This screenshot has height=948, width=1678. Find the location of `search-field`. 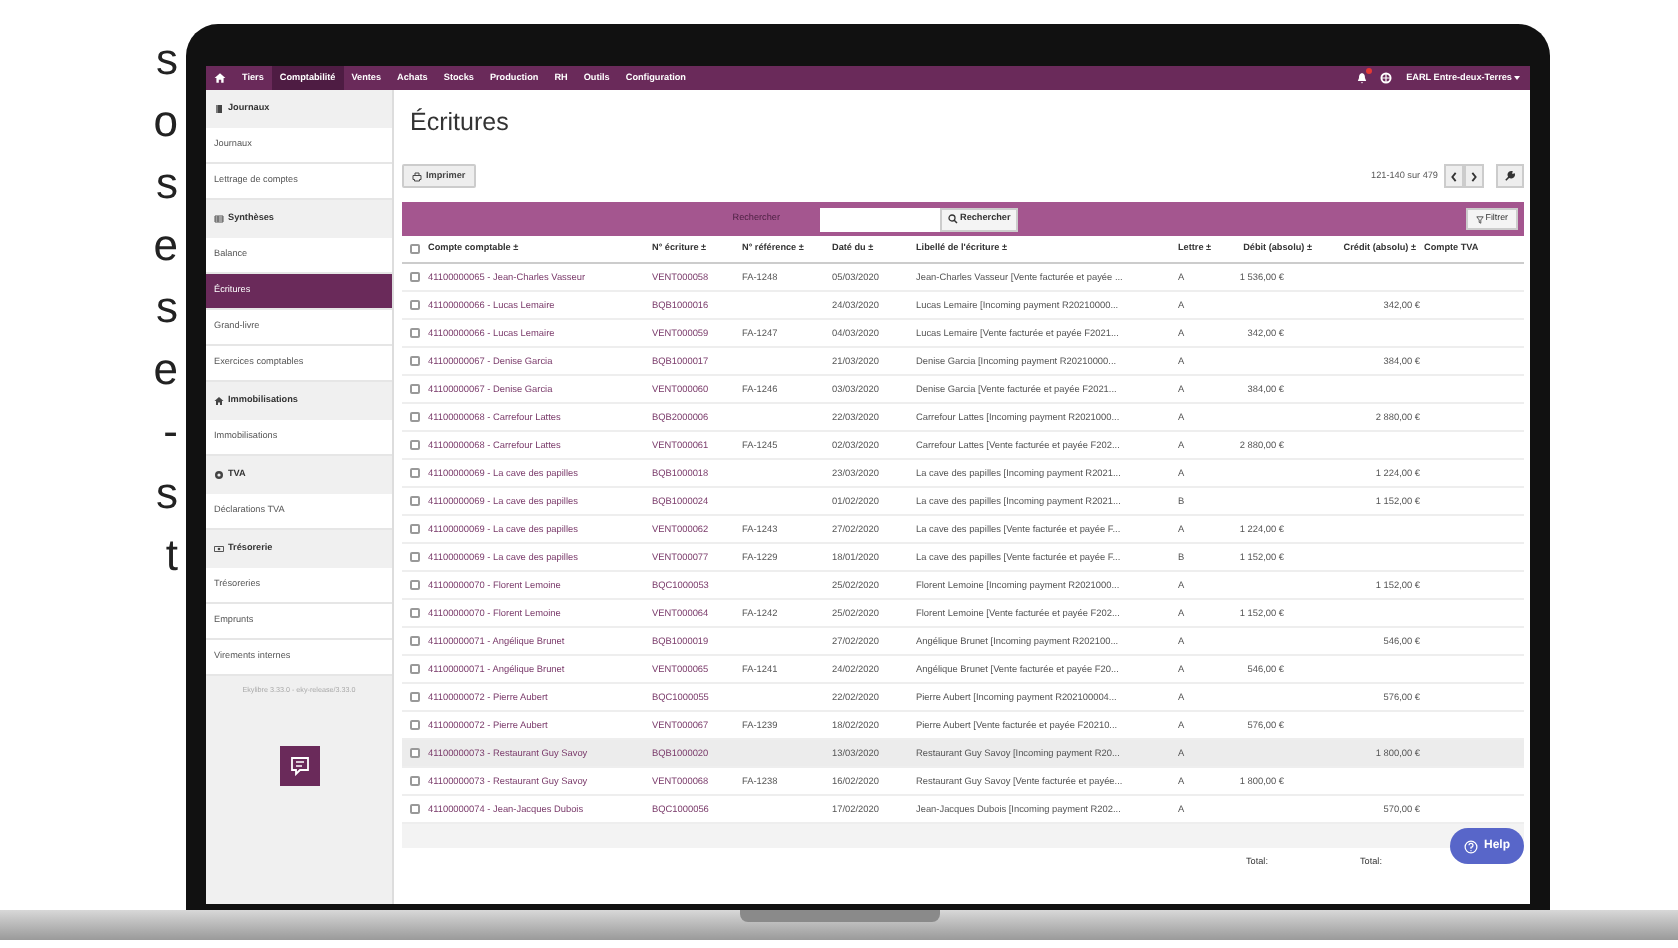

search-field is located at coordinates (880, 219).